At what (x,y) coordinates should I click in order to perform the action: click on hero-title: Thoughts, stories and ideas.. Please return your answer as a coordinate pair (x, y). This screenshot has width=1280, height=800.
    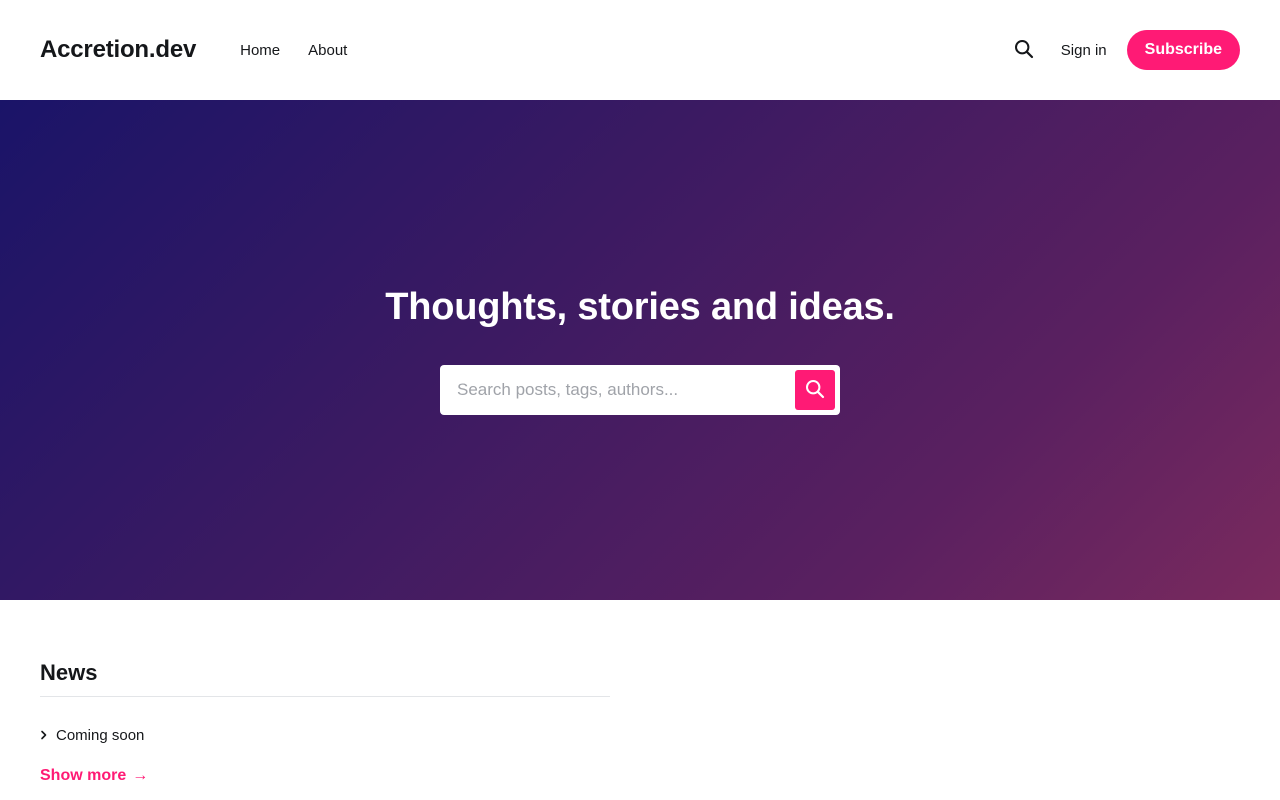
    Looking at the image, I should click on (640, 307).